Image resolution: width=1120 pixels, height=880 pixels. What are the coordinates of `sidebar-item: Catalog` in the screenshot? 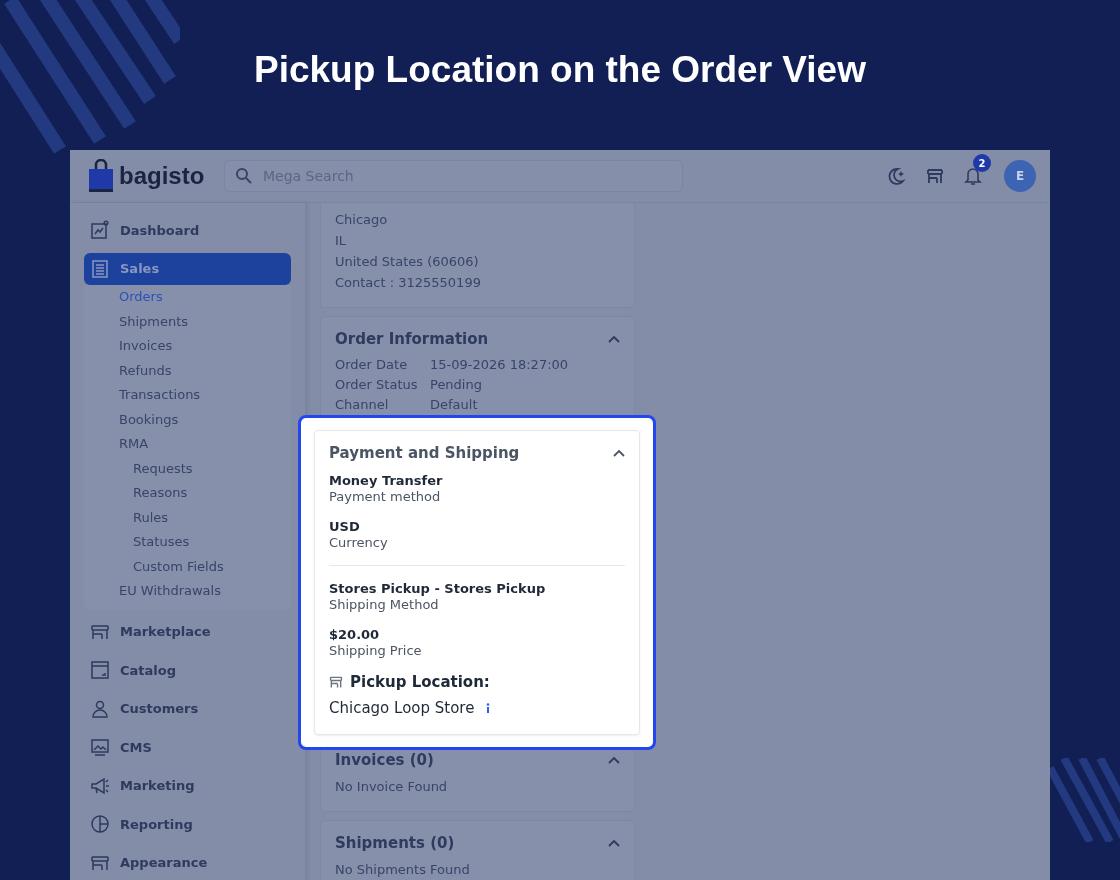 It's located at (187, 670).